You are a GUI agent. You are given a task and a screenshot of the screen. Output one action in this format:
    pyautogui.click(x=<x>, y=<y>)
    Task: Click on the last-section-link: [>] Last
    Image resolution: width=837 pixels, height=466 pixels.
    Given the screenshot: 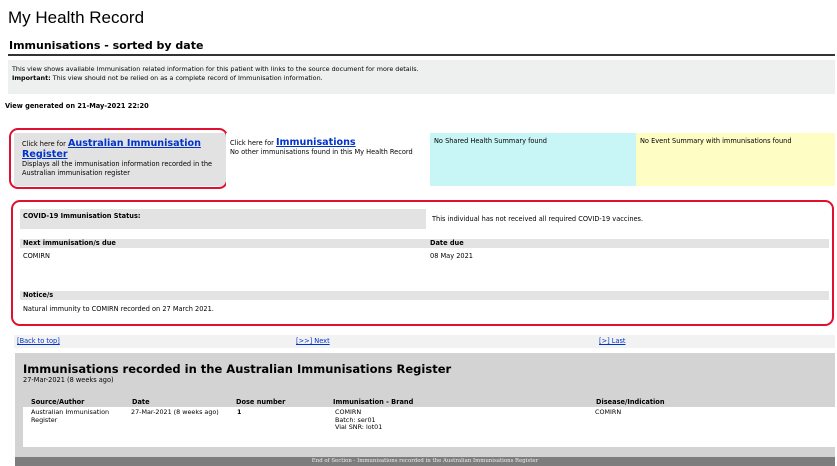 What is the action you would take?
    pyautogui.click(x=612, y=341)
    